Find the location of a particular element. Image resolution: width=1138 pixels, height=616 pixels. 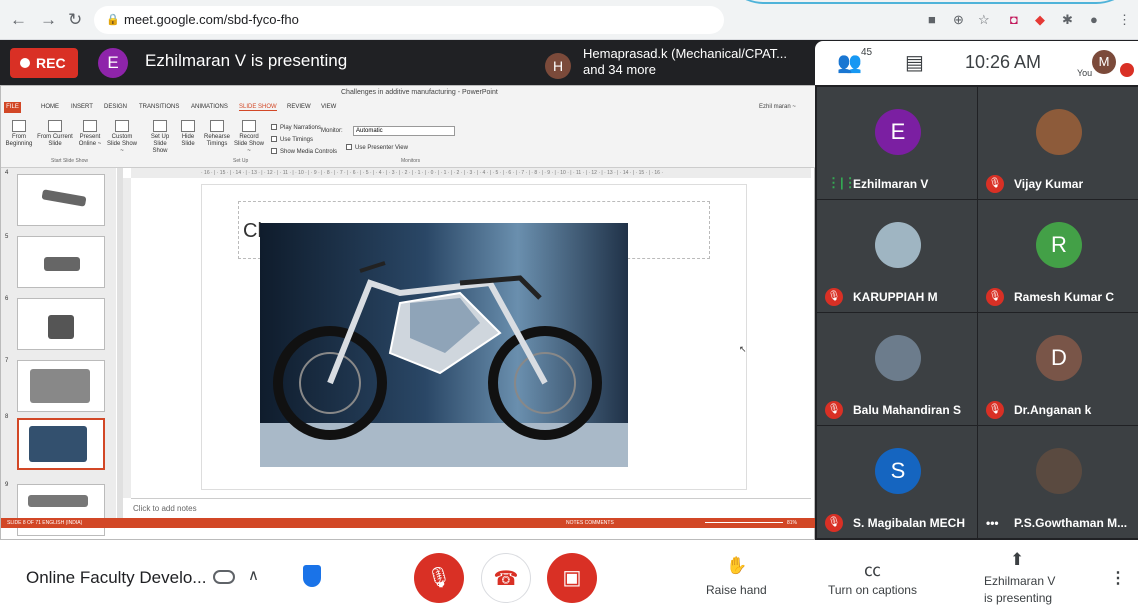

presenting-status: is presenting is located at coordinates (1018, 598).